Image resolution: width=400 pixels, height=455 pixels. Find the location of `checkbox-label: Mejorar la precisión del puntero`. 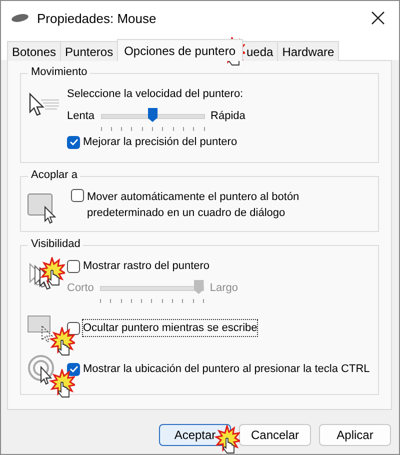

checkbox-label: Mejorar la precisión del puntero is located at coordinates (160, 142).